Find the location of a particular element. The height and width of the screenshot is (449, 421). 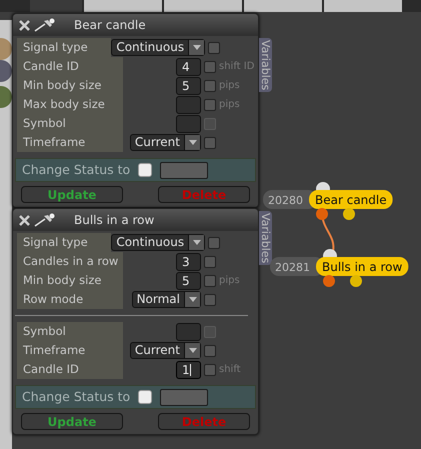

field-label: Row mode is located at coordinates (70, 299).